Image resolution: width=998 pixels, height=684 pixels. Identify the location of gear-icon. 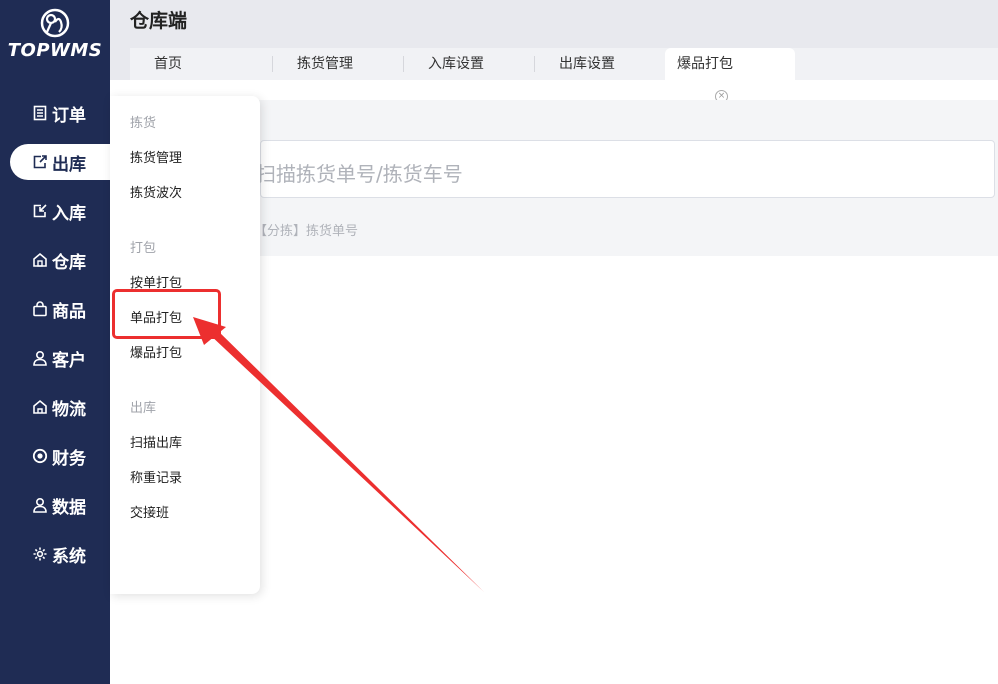
(40, 554).